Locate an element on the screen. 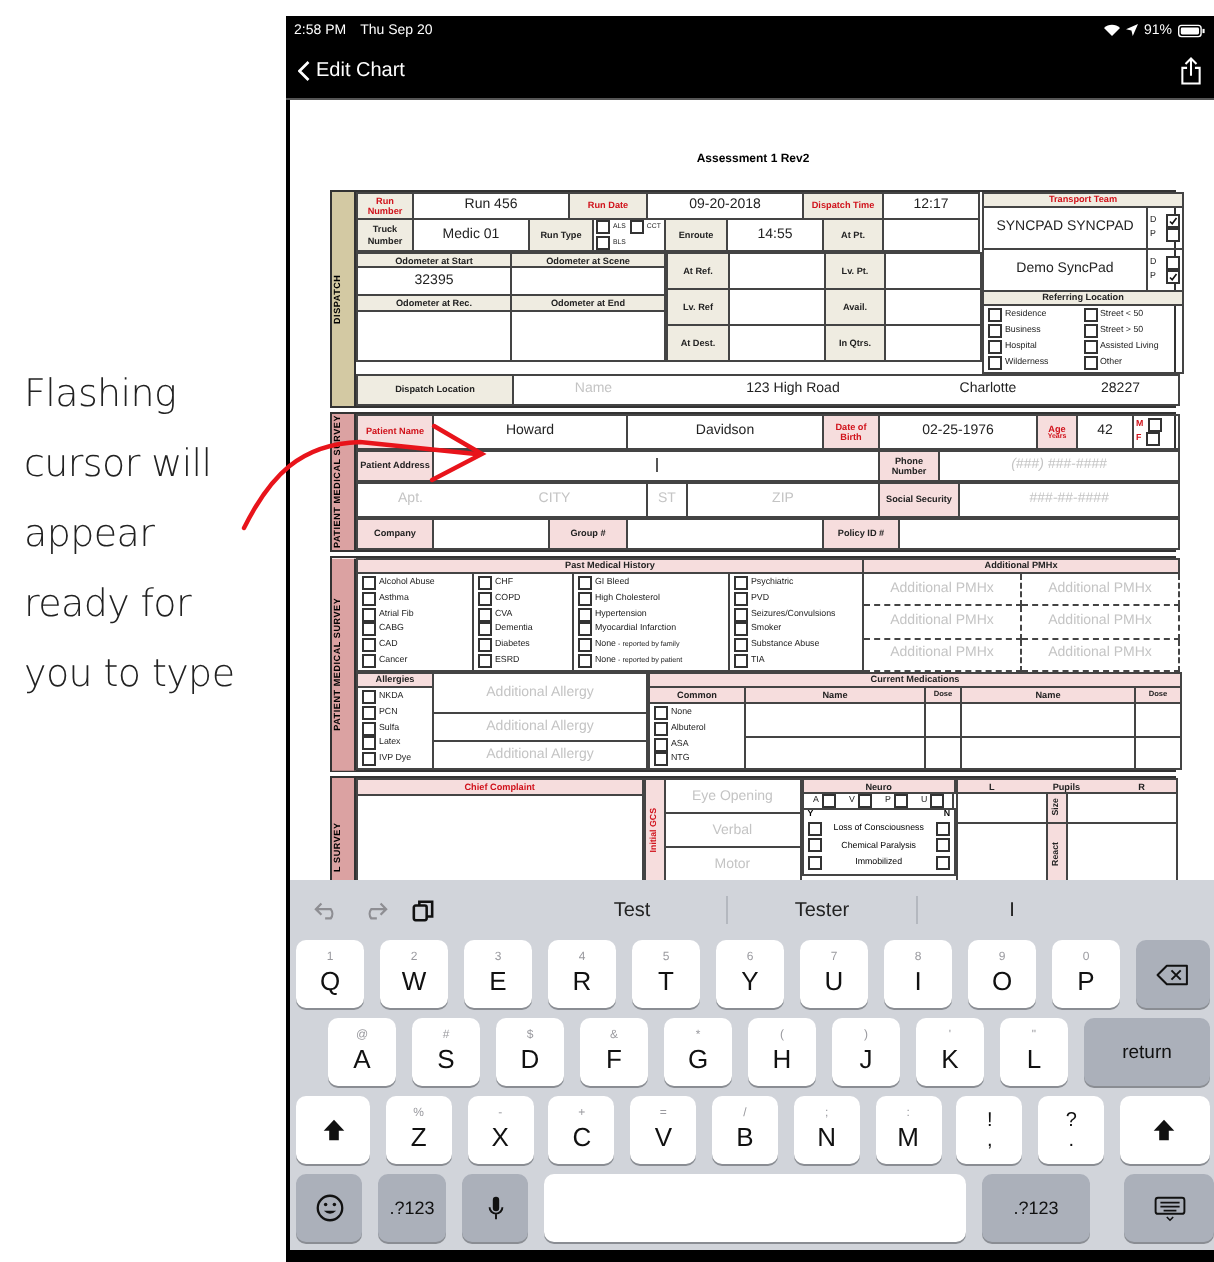  copy-icon is located at coordinates (423, 910).